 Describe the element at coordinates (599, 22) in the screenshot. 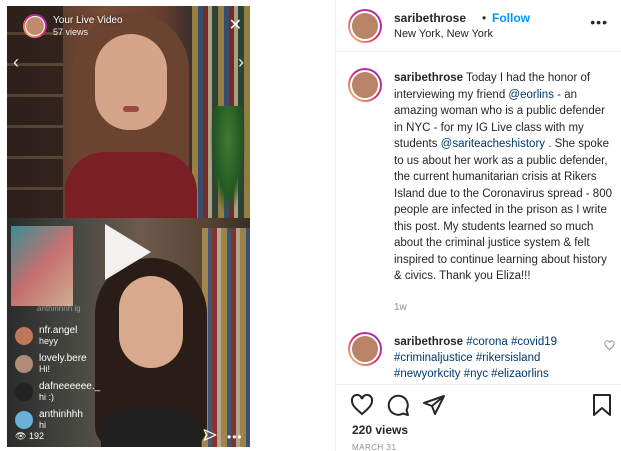

I see `more-options-icon: •••` at that location.